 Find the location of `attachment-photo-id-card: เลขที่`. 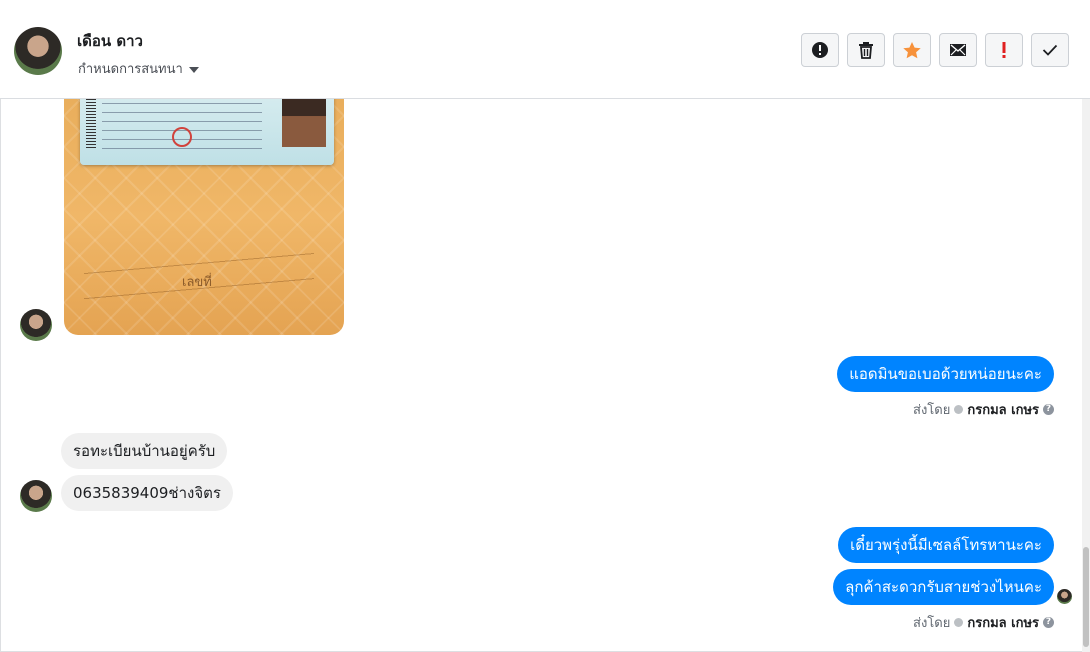

attachment-photo-id-card: เลขที่ is located at coordinates (204, 217).